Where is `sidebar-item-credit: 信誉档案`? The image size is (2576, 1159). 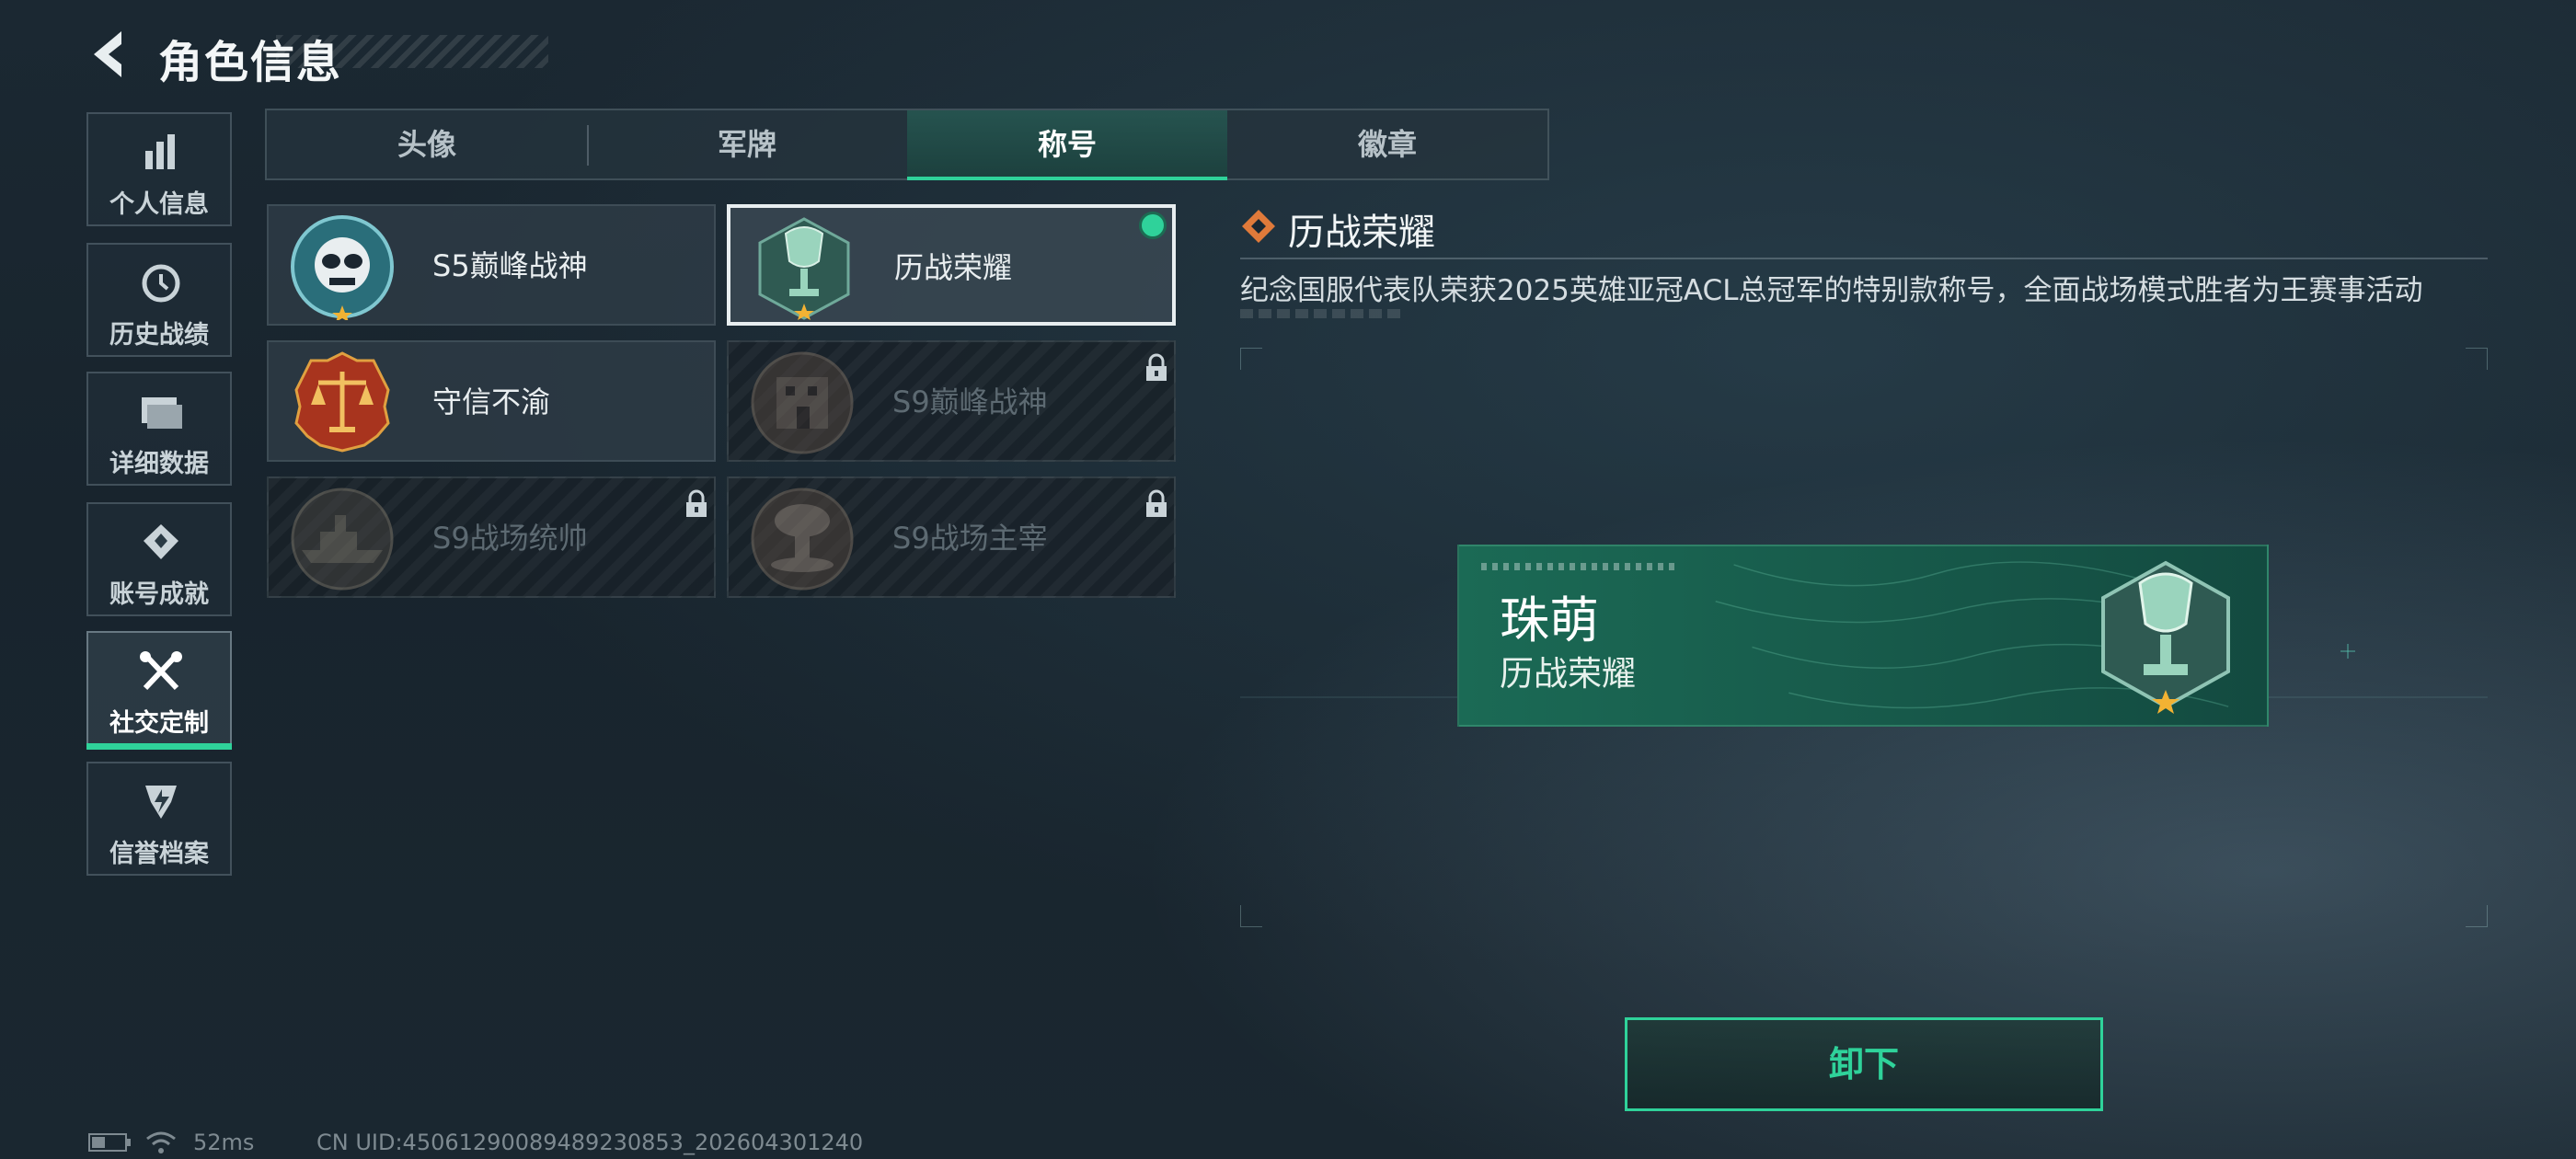
sidebar-item-credit: 信誉档案 is located at coordinates (159, 819).